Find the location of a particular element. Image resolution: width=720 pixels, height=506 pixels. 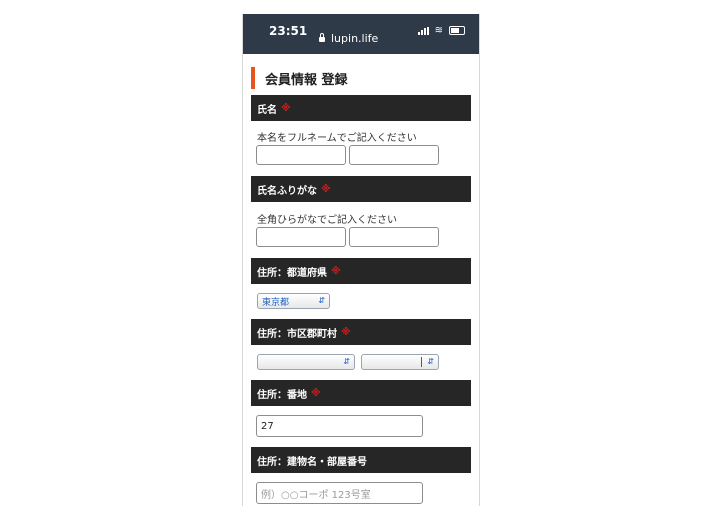

battery-icon is located at coordinates (457, 30).